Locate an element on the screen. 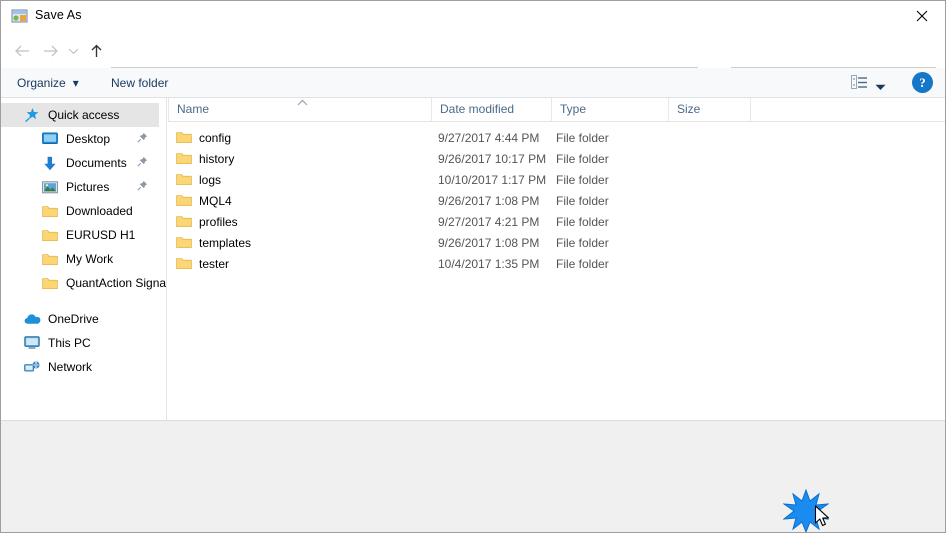 The height and width of the screenshot is (533, 946). file-name-text: templates is located at coordinates (225, 242).